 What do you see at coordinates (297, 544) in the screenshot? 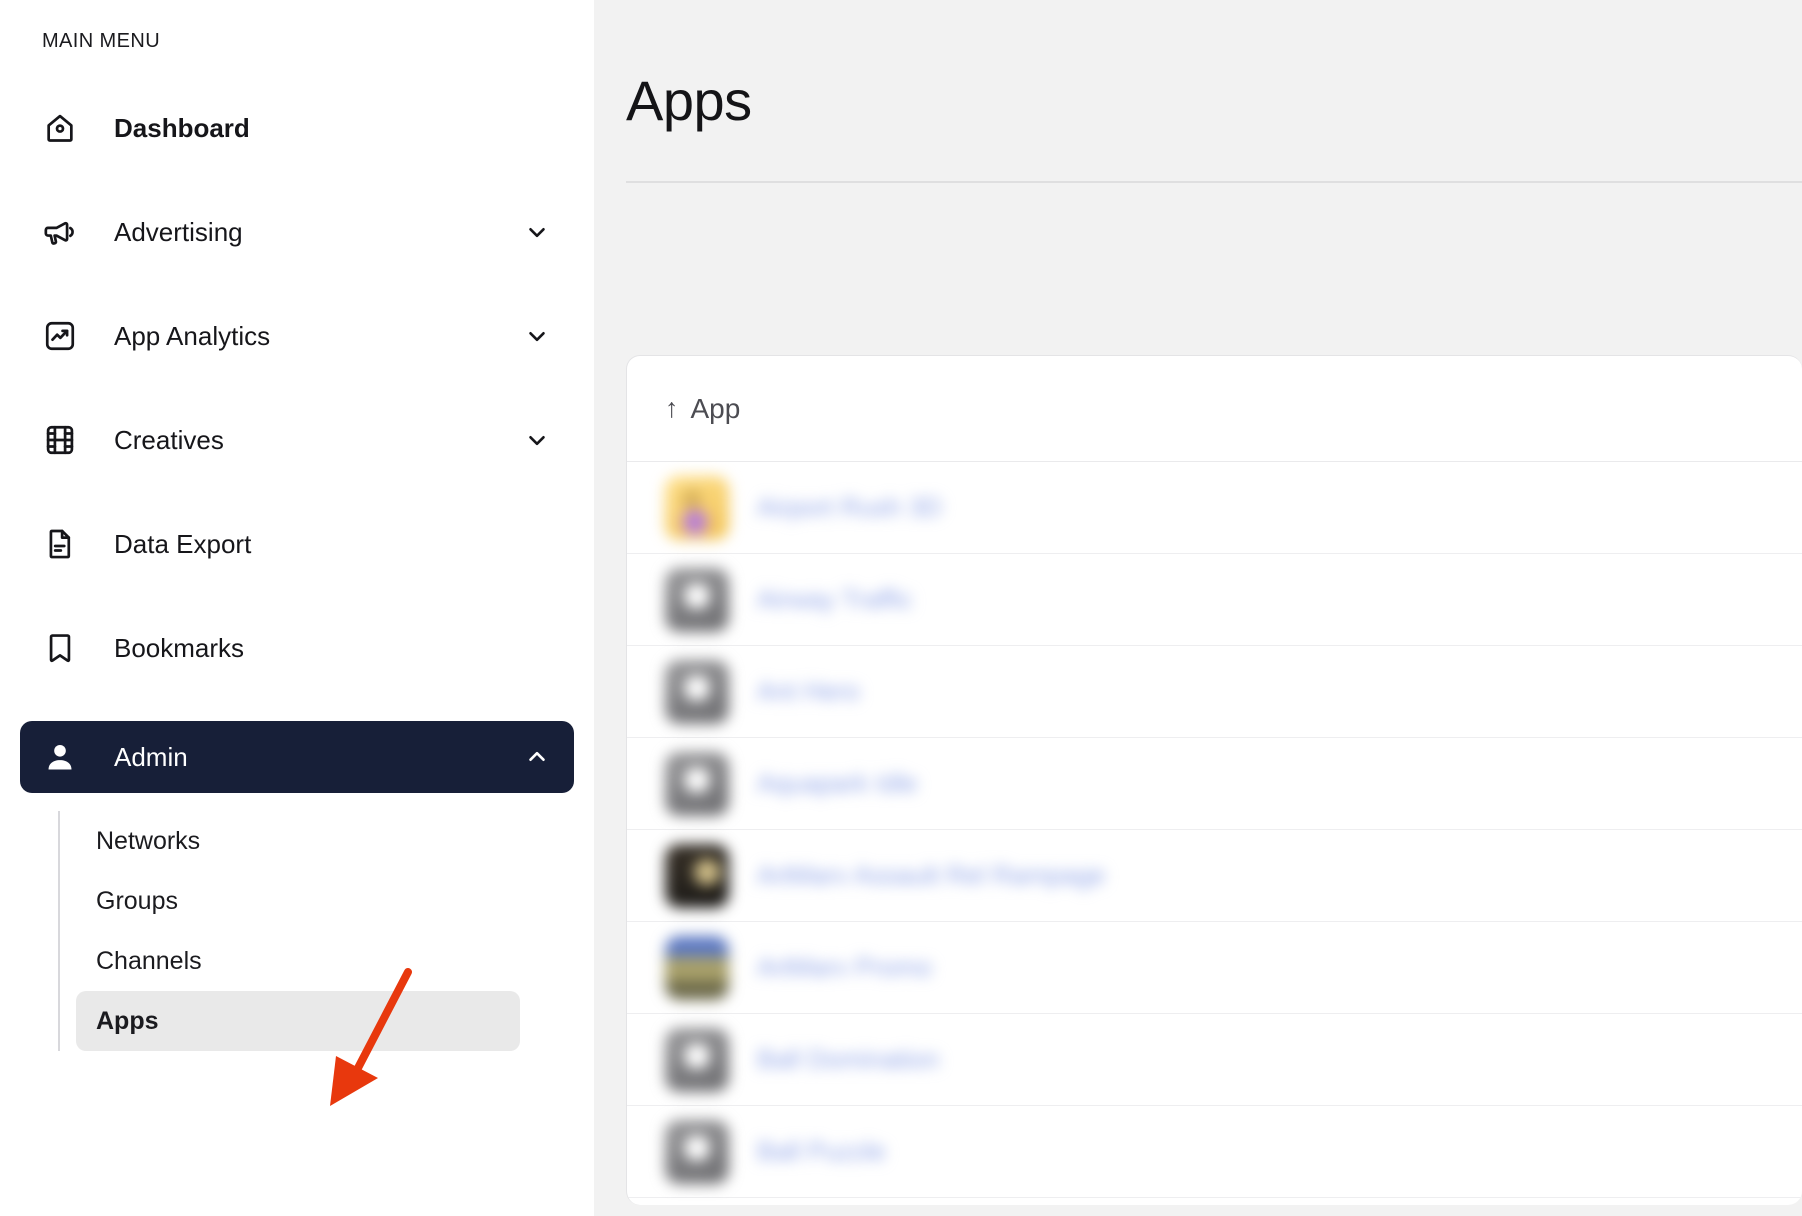
I see `sidebar-item-data-export: Data Export` at bounding box center [297, 544].